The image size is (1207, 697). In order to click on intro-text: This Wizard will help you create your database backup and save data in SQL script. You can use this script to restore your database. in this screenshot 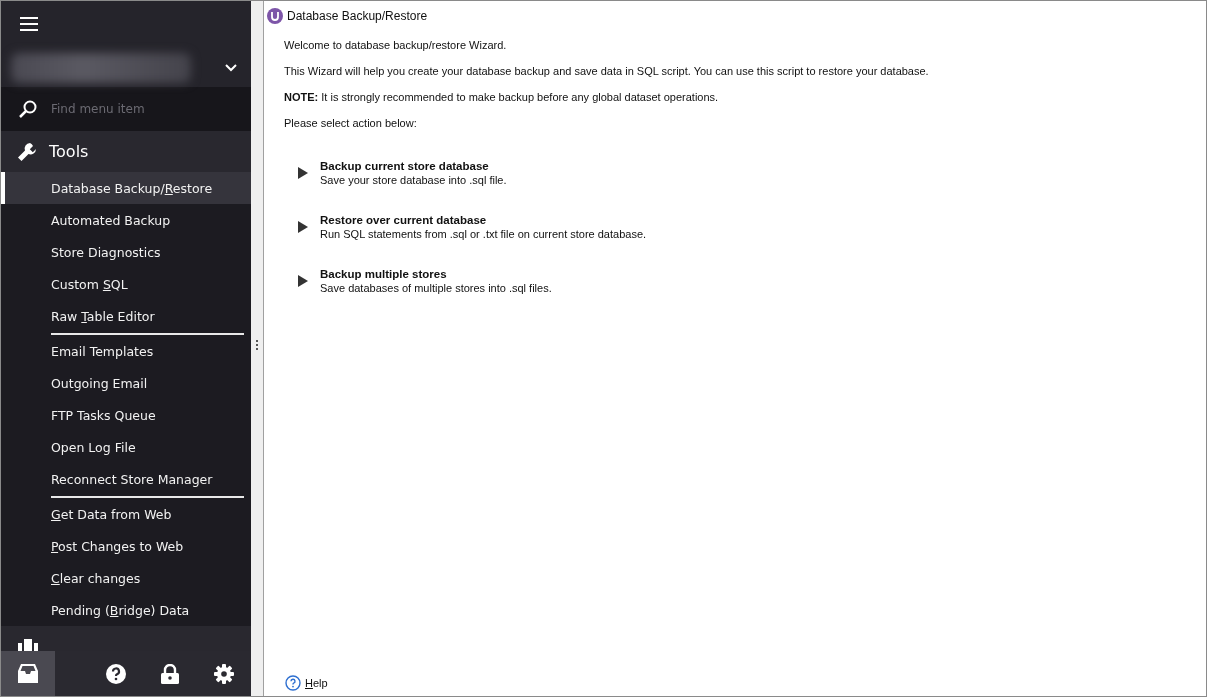, I will do `click(607, 71)`.